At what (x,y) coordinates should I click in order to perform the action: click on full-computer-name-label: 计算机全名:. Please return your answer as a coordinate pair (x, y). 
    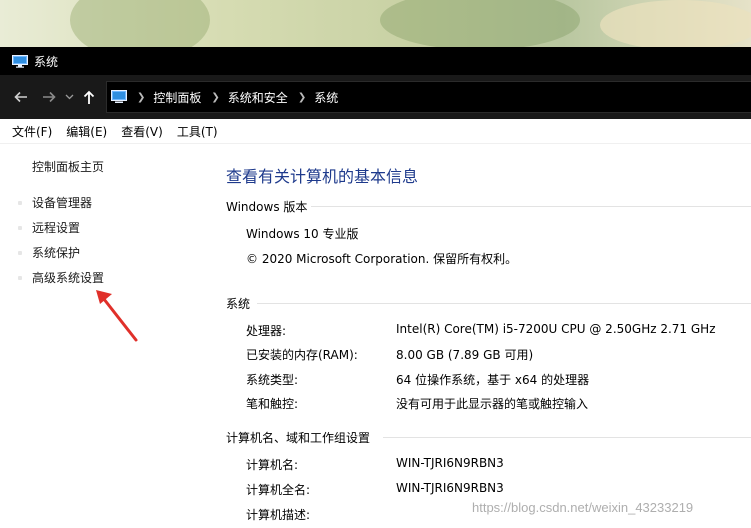
    Looking at the image, I should click on (278, 490).